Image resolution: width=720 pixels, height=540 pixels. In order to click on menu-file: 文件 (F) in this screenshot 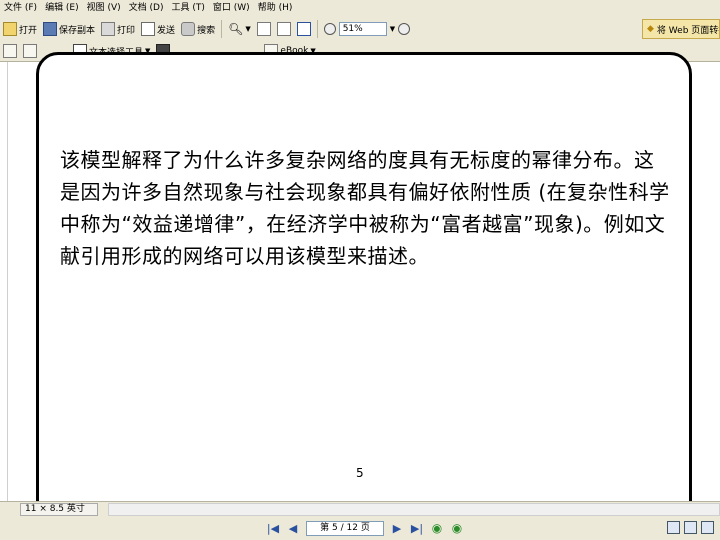, I will do `click(20, 8)`.